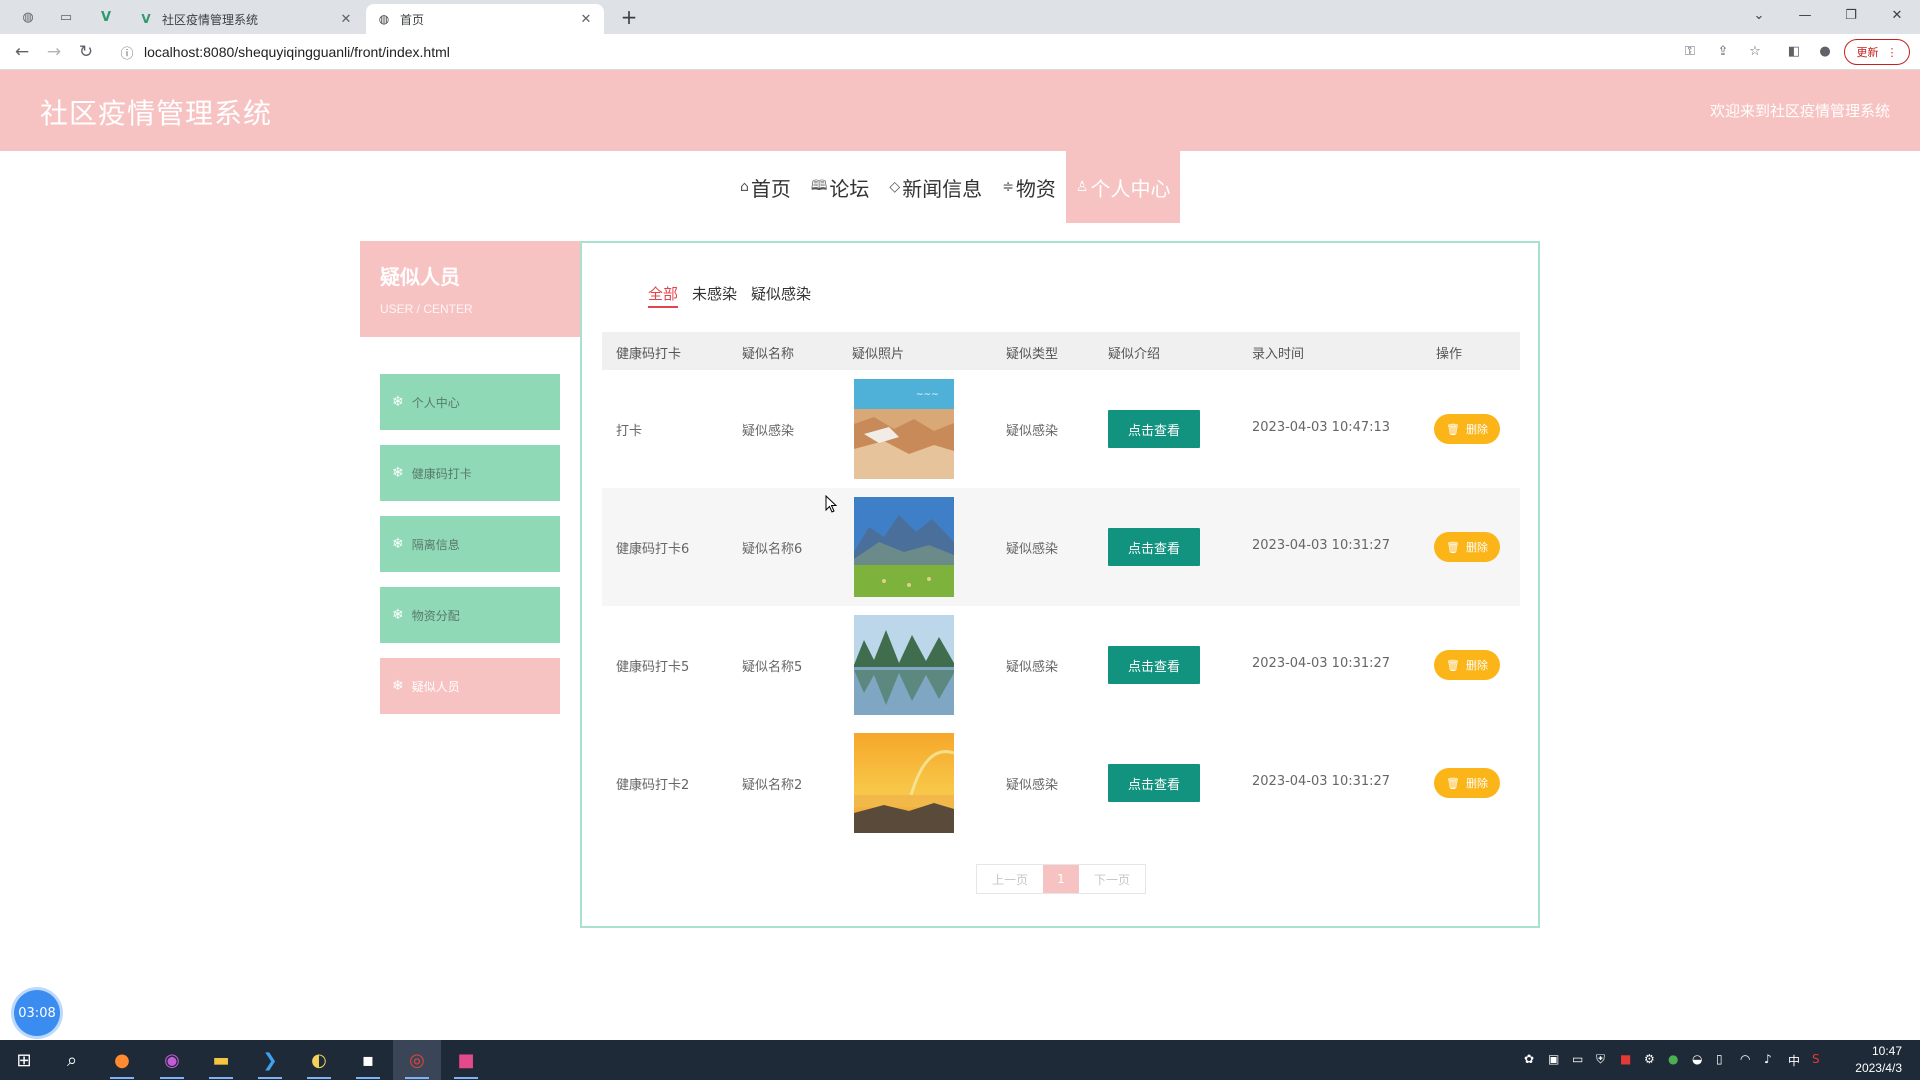  Describe the element at coordinates (1878, 1068) in the screenshot. I see `clock-date: 2023/4/3` at that location.